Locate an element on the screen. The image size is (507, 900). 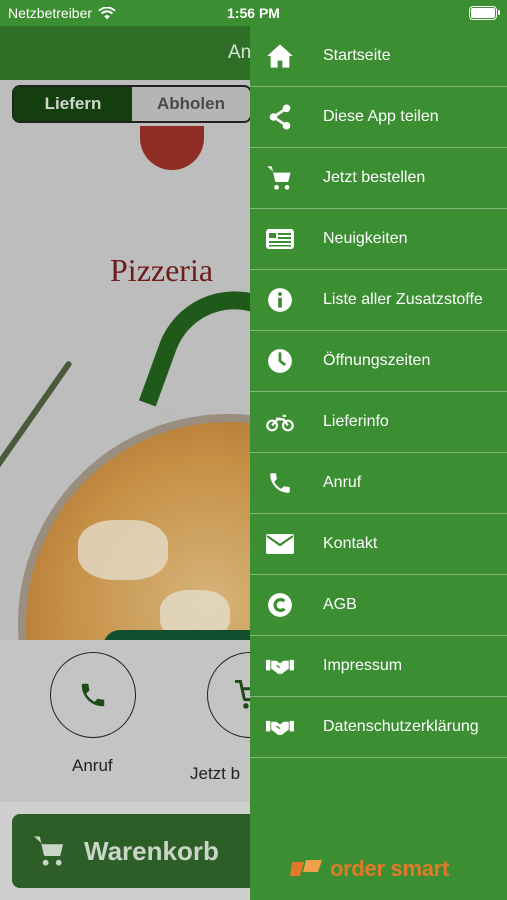
menu-label: Anruf is located at coordinates (342, 482).